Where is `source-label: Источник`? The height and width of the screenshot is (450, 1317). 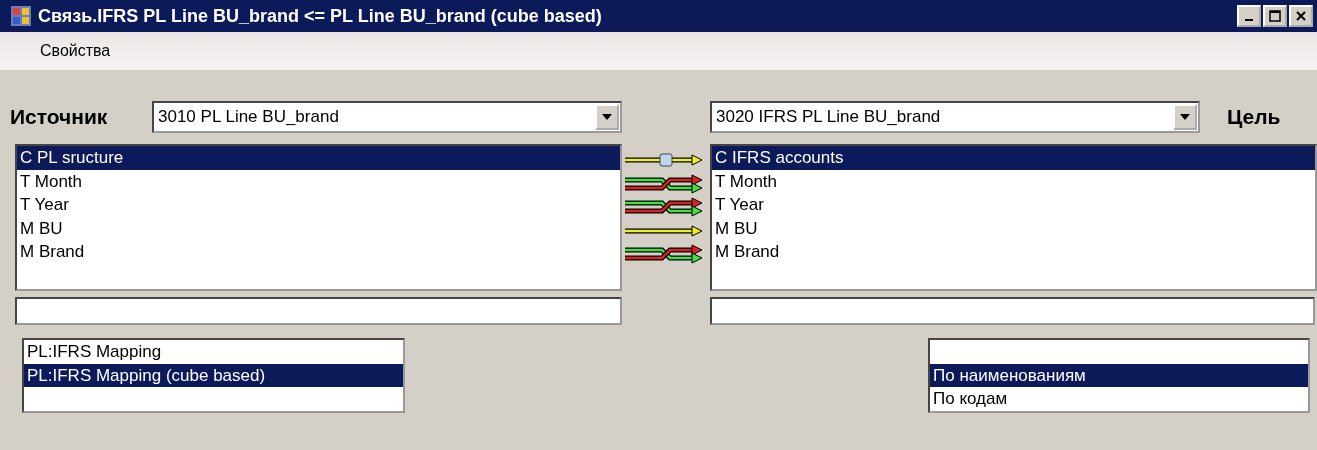
source-label: Источник is located at coordinates (59, 117).